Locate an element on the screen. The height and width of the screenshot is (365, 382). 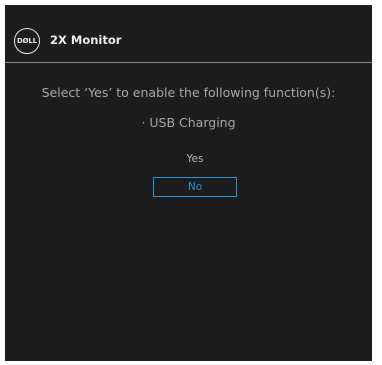
yes-option-button: Yes is located at coordinates (195, 159).